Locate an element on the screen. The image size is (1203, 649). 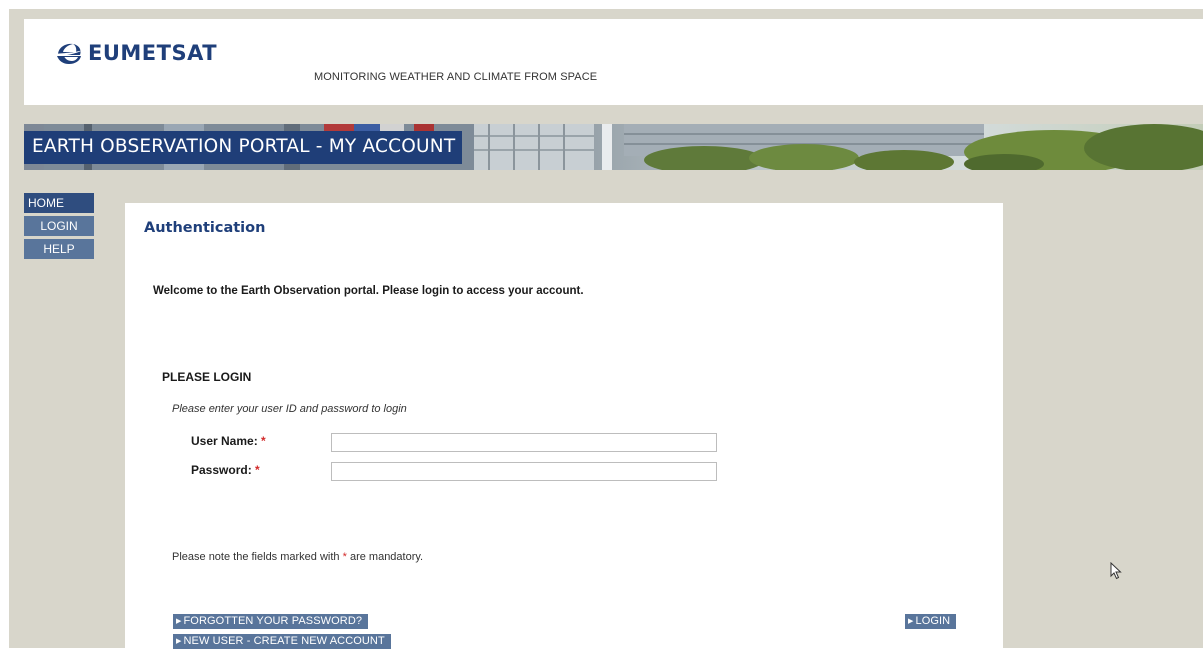
nav-item-help: HELP is located at coordinates (59, 249).